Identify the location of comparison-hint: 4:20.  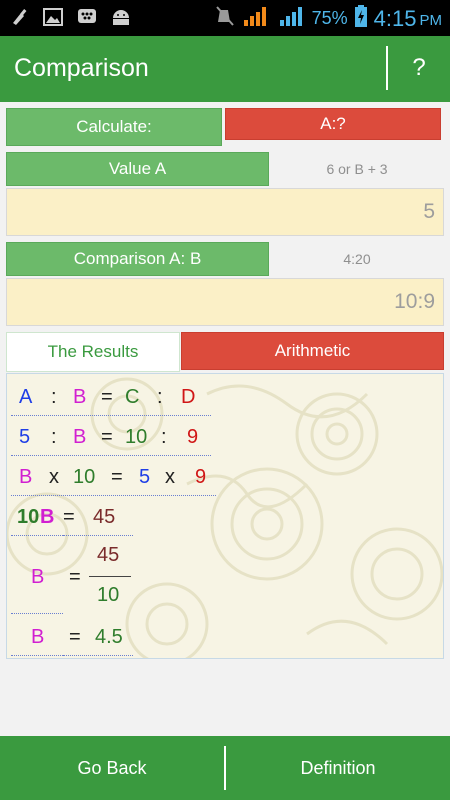
(357, 259).